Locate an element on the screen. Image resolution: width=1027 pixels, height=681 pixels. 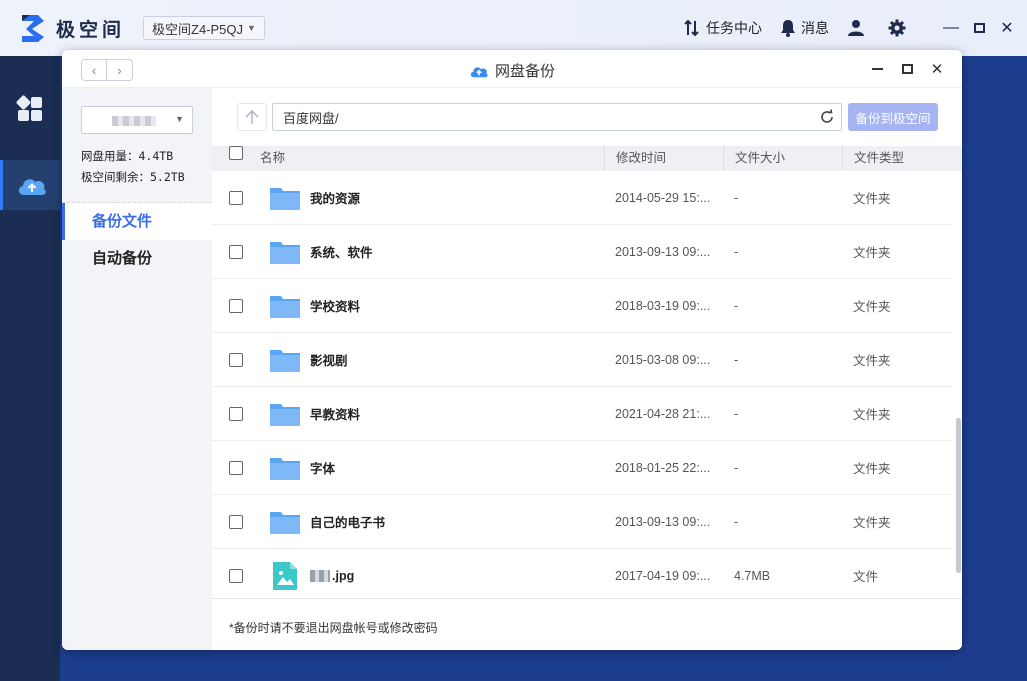
gear-icon is located at coordinates (897, 28).